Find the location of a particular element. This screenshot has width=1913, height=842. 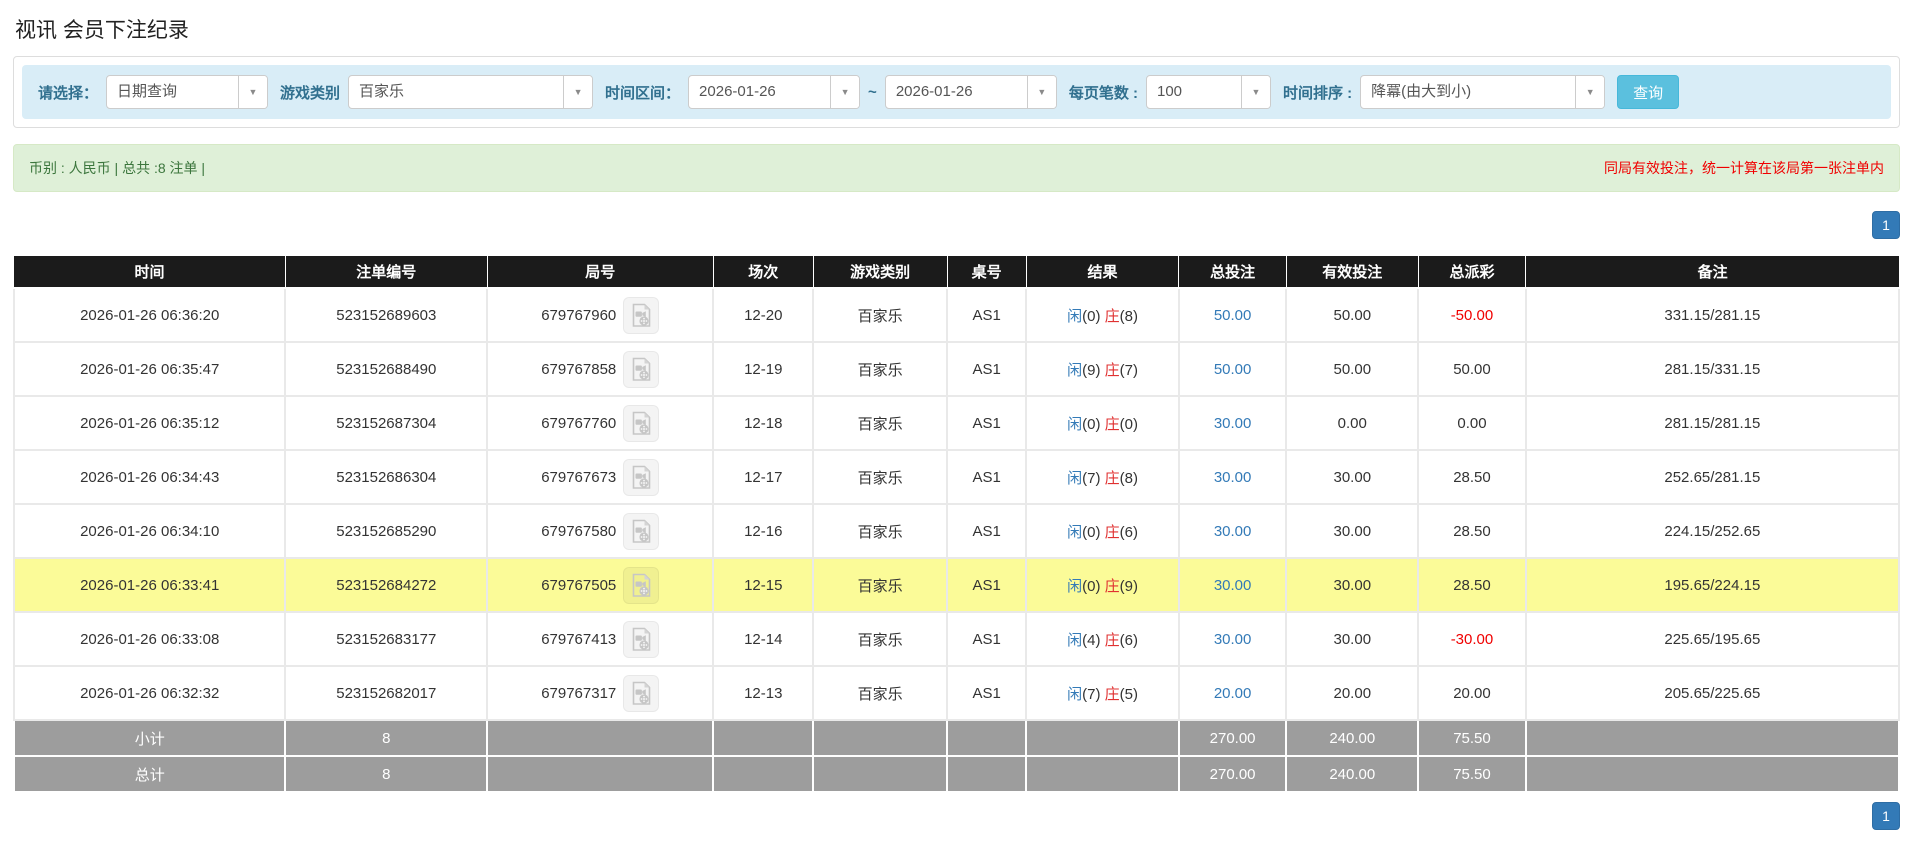

query-type-select: 日期查询 ▼ is located at coordinates (187, 92).